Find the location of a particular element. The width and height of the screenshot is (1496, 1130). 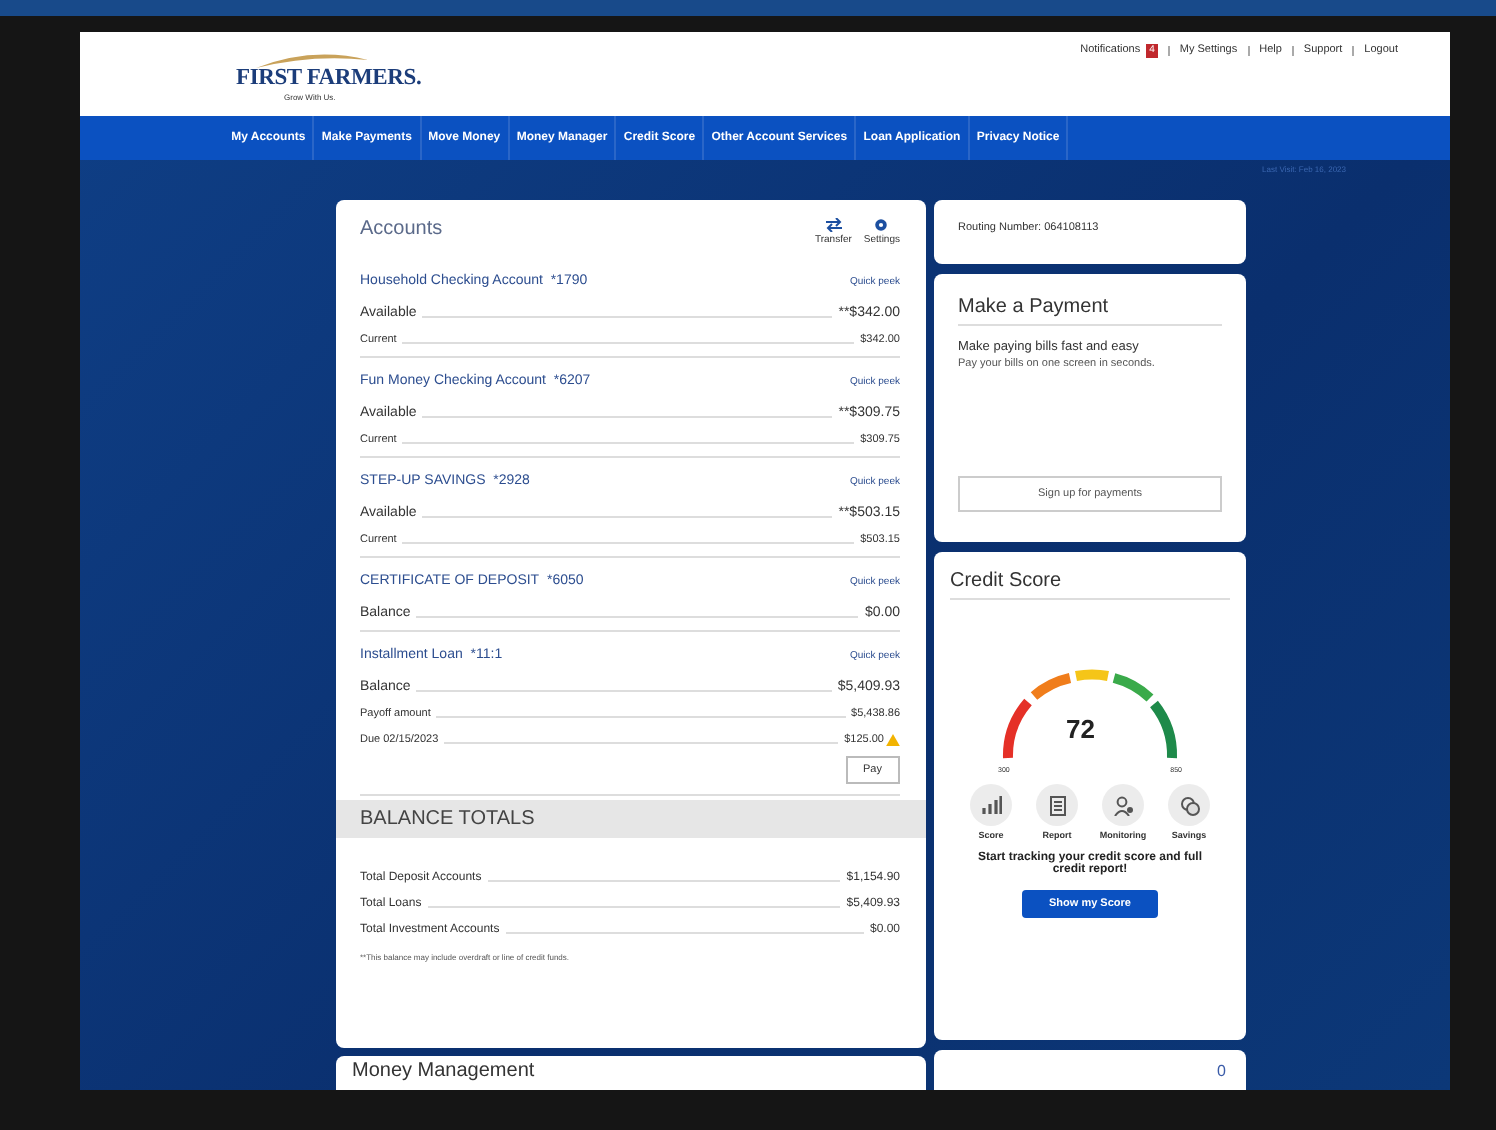

logo-text: FIRST FARMERS. is located at coordinates (329, 79).